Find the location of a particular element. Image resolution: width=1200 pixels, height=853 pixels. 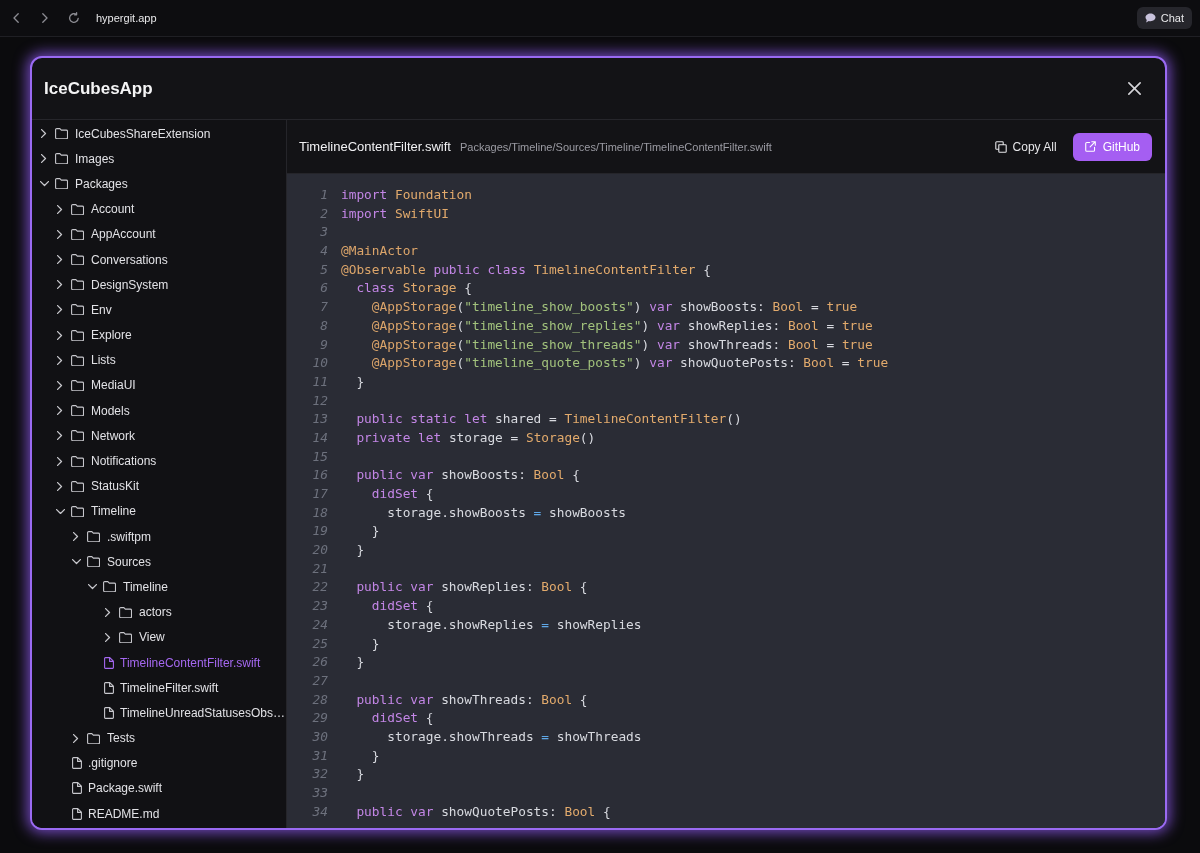

folder-item: Account is located at coordinates (159, 209).